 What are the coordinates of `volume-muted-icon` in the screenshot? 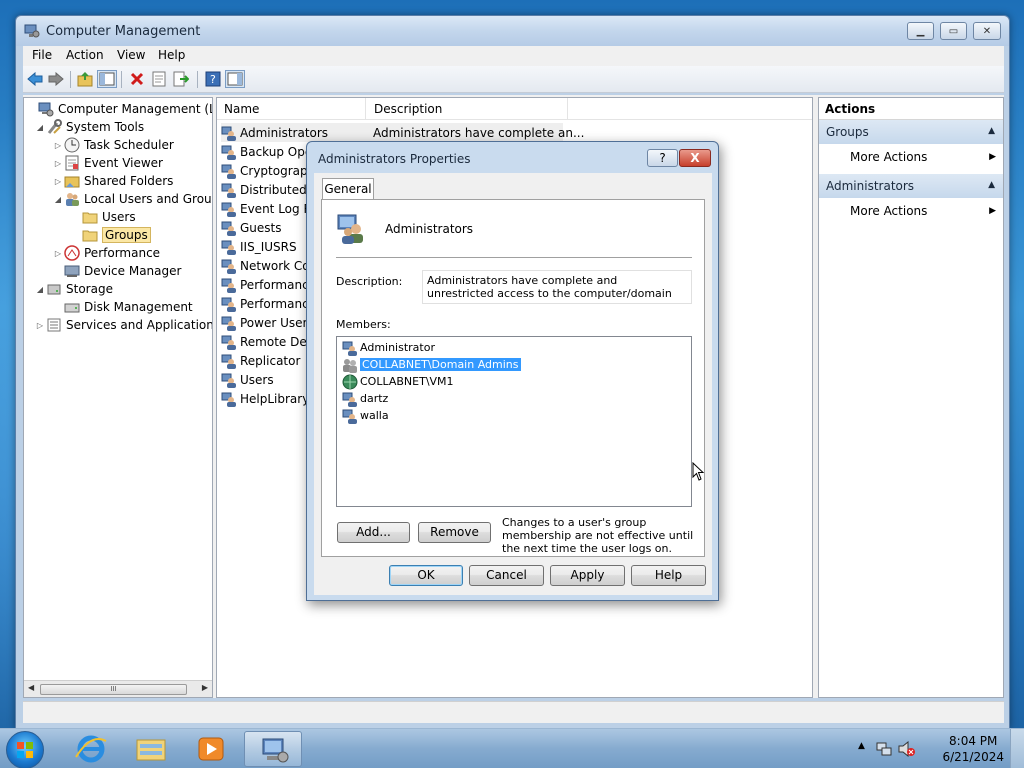 It's located at (907, 749).